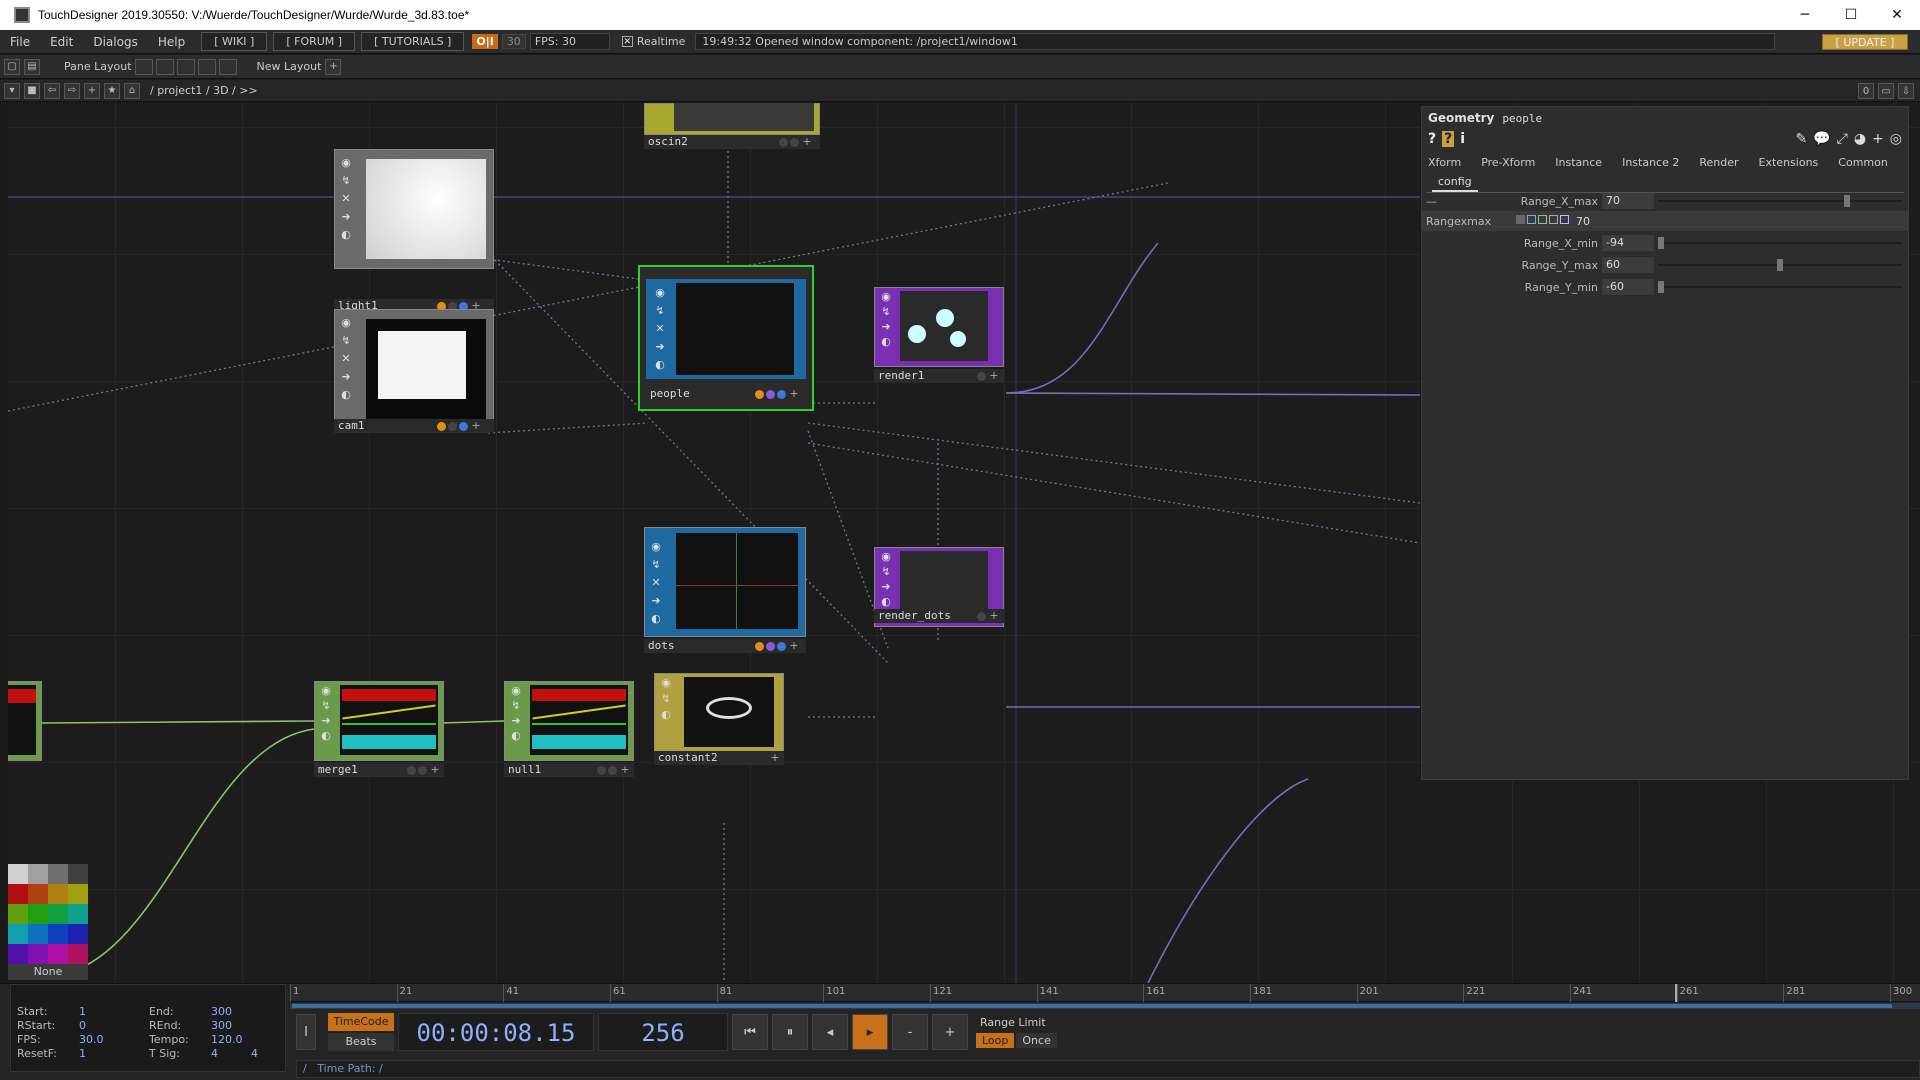 The width and height of the screenshot is (1920, 1080). What do you see at coordinates (164, 66) in the screenshot?
I see `layout-split-vertical-button` at bounding box center [164, 66].